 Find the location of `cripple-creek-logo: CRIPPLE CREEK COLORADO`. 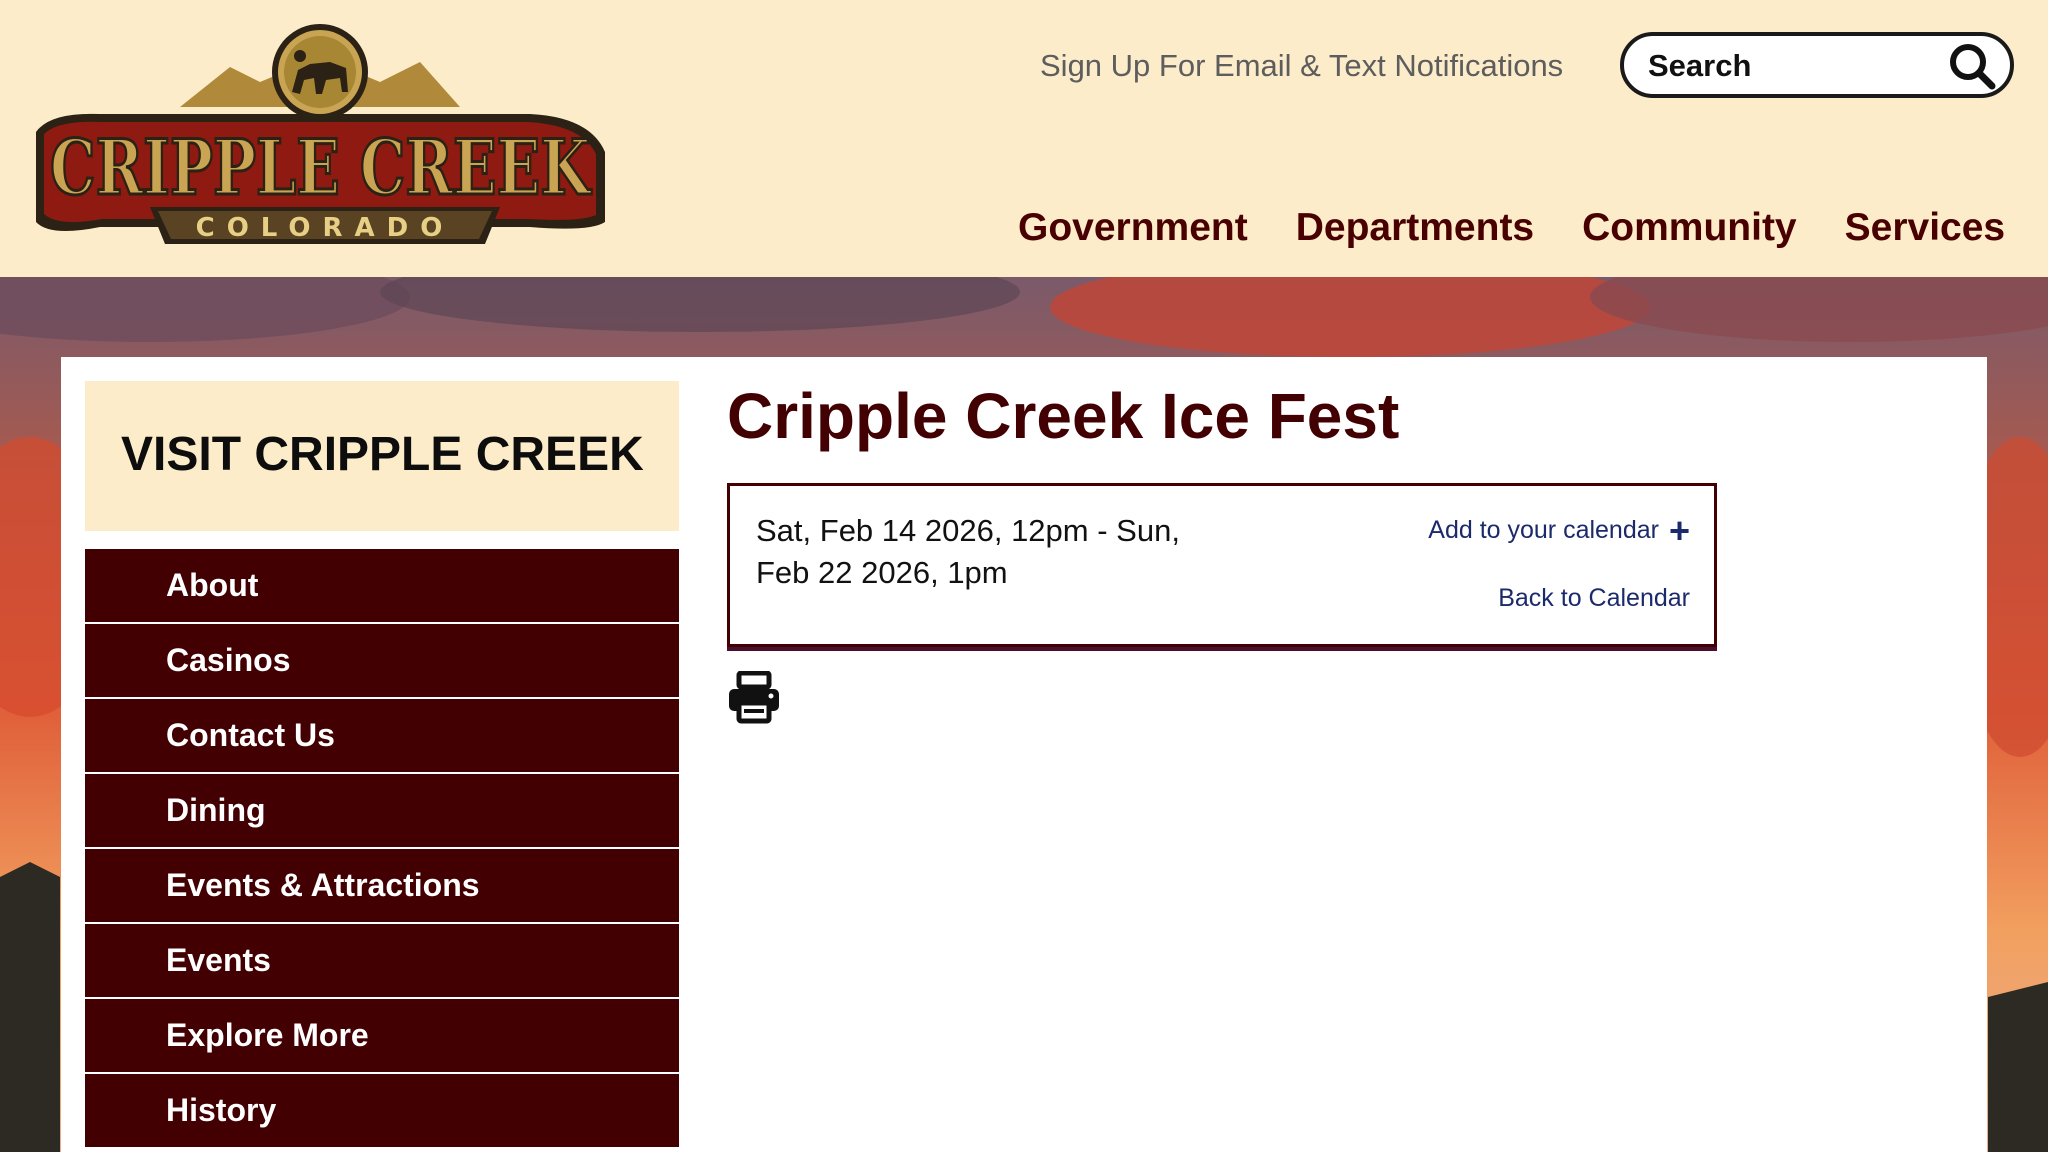

cripple-creek-logo: CRIPPLE CREEK COLORADO is located at coordinates (320, 134).